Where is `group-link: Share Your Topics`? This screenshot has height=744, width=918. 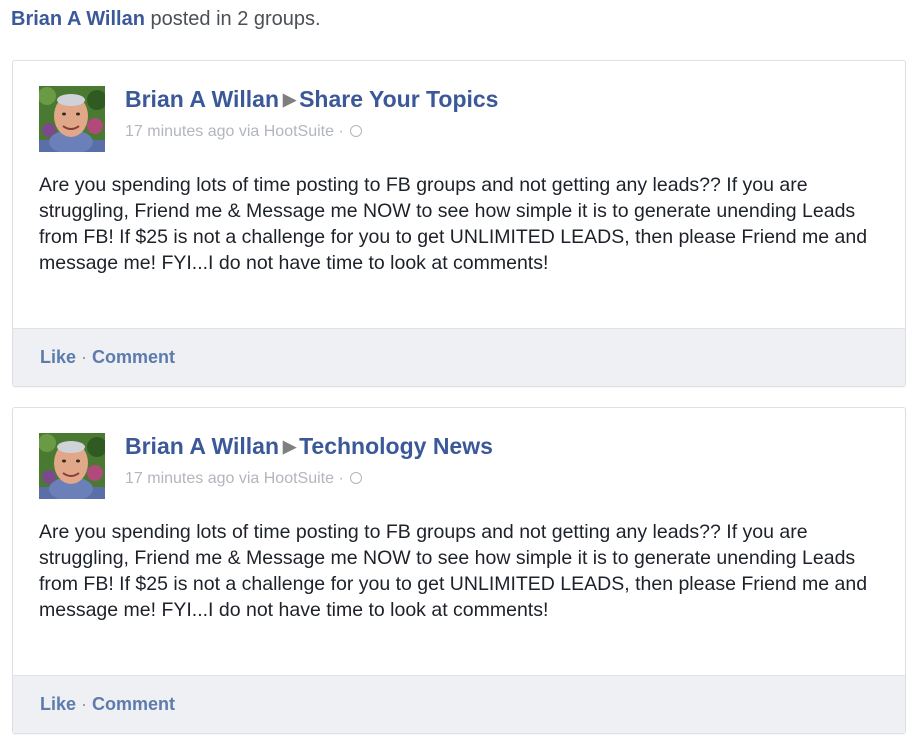
group-link: Share Your Topics is located at coordinates (398, 99).